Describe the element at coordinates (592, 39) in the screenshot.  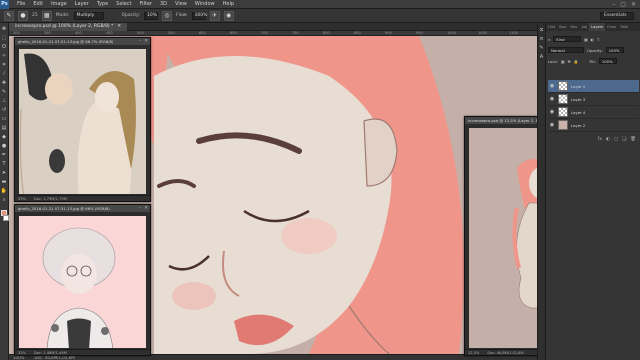
I see `filter-adjust-icon: ◐` at that location.